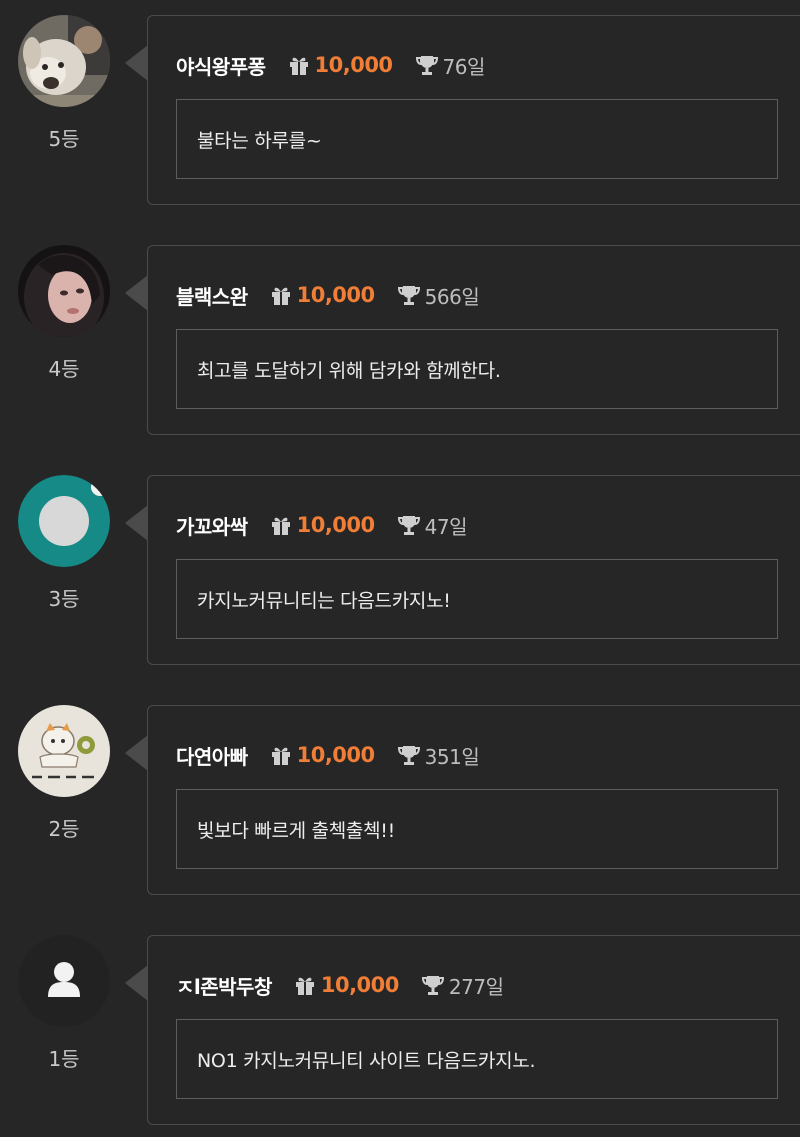 The width and height of the screenshot is (800, 1137). Describe the element at coordinates (452, 296) in the screenshot. I see `attendance-days: 566일` at that location.